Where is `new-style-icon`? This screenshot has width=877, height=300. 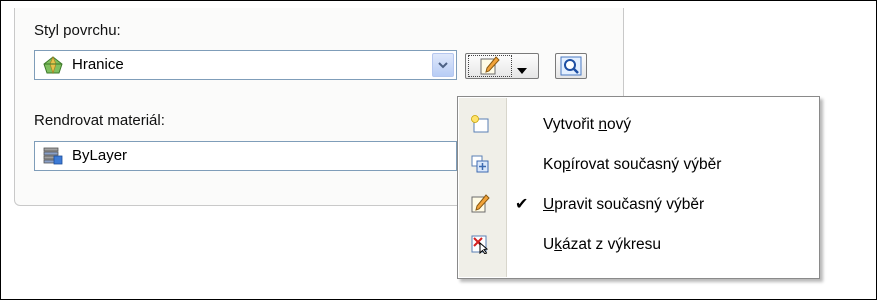 new-style-icon is located at coordinates (480, 124).